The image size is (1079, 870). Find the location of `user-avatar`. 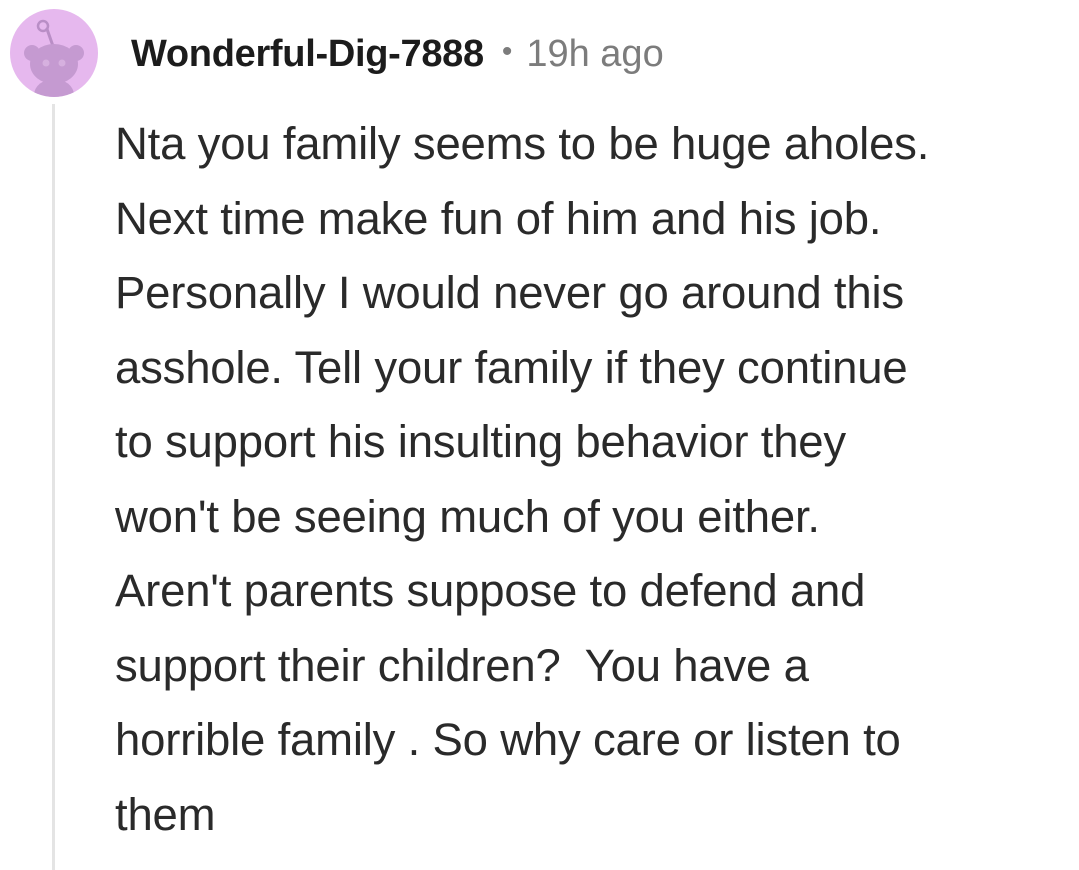

user-avatar is located at coordinates (54, 53).